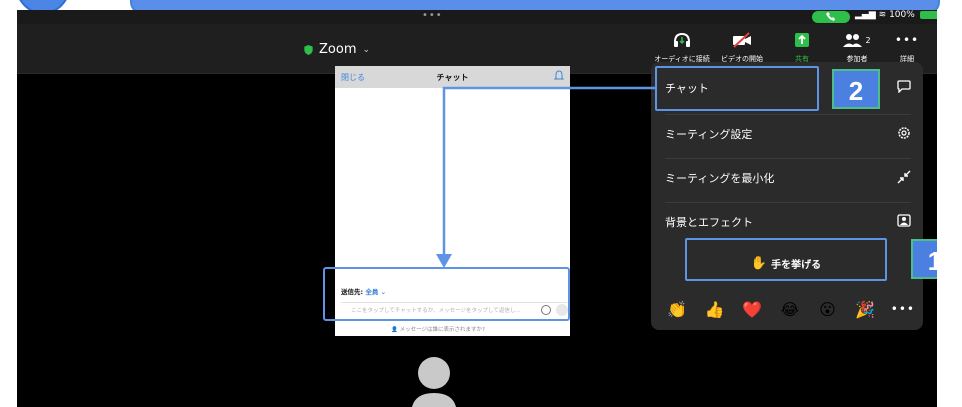 The height and width of the screenshot is (407, 962). Describe the element at coordinates (737, 88) in the screenshot. I see `chat-item-highlight` at that location.